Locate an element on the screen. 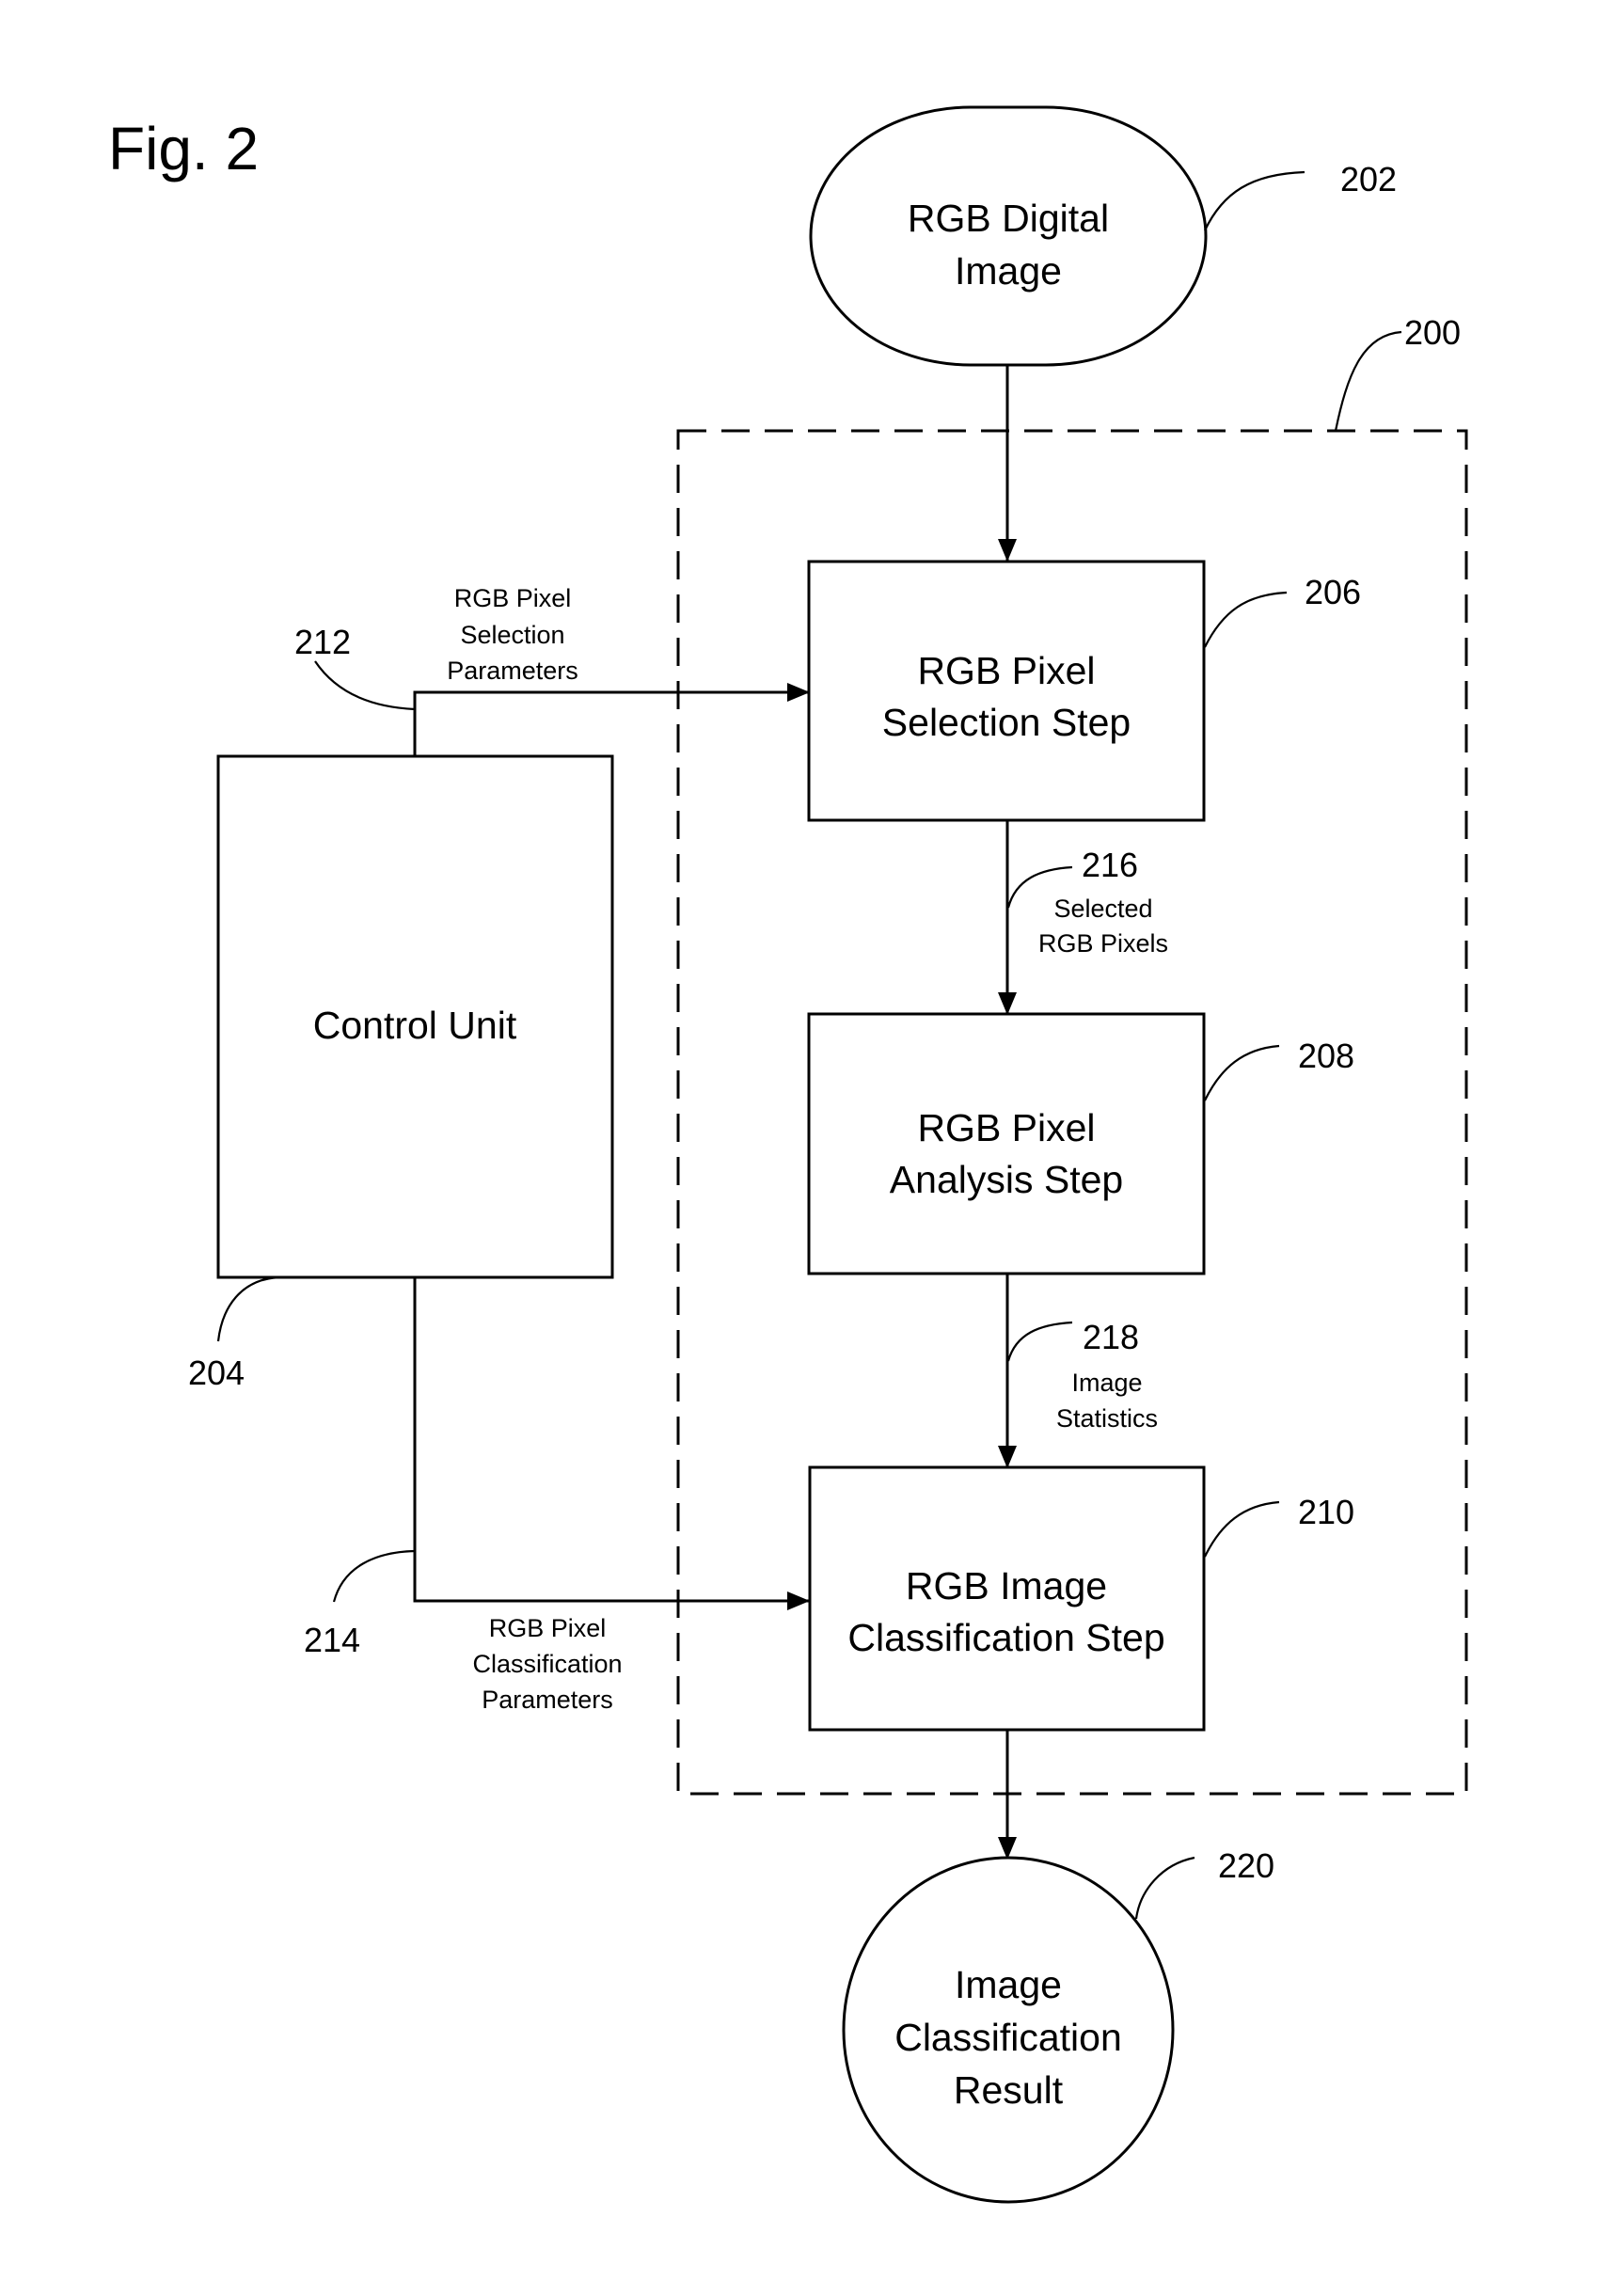 This screenshot has height=2296, width=1598. classification-params-leader is located at coordinates (374, 1576).